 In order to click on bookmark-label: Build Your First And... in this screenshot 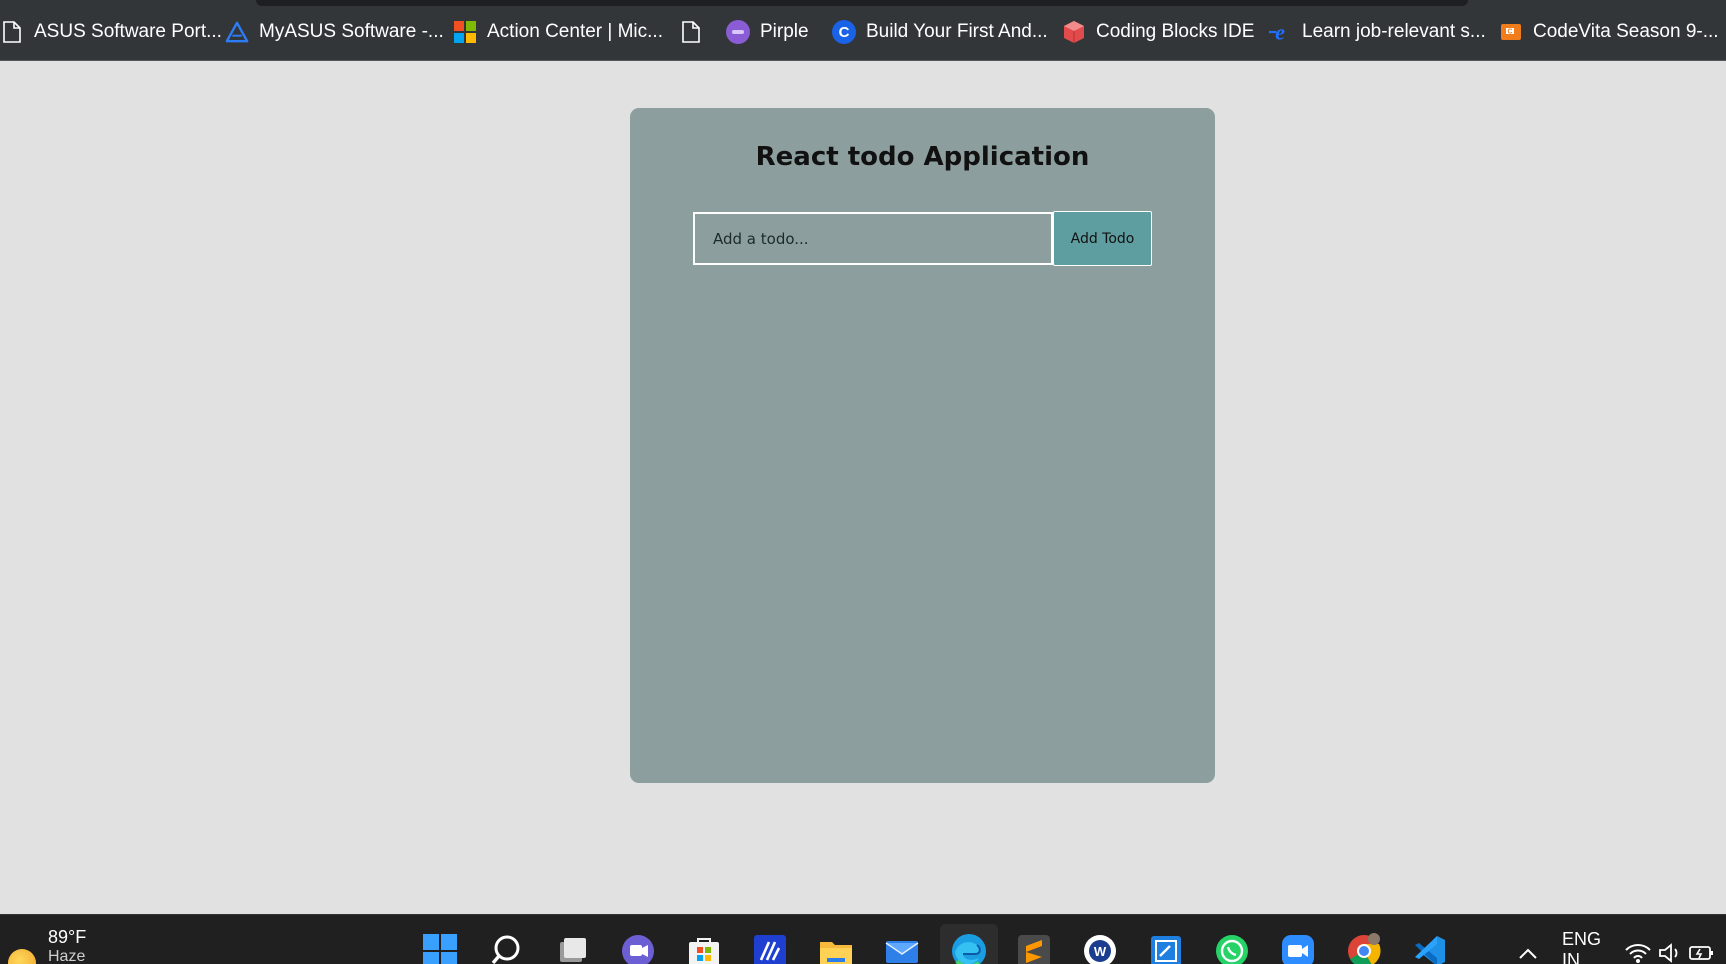, I will do `click(957, 31)`.